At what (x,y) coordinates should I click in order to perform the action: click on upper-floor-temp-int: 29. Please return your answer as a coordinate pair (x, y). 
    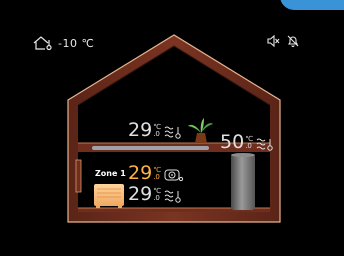
    Looking at the image, I should click on (140, 130).